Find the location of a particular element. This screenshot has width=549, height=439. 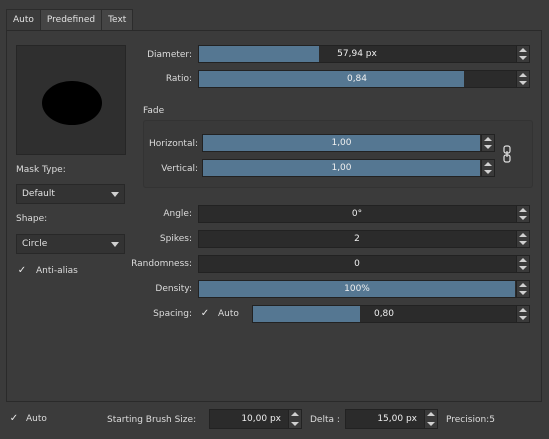

shape-label: Shape: is located at coordinates (32, 219).